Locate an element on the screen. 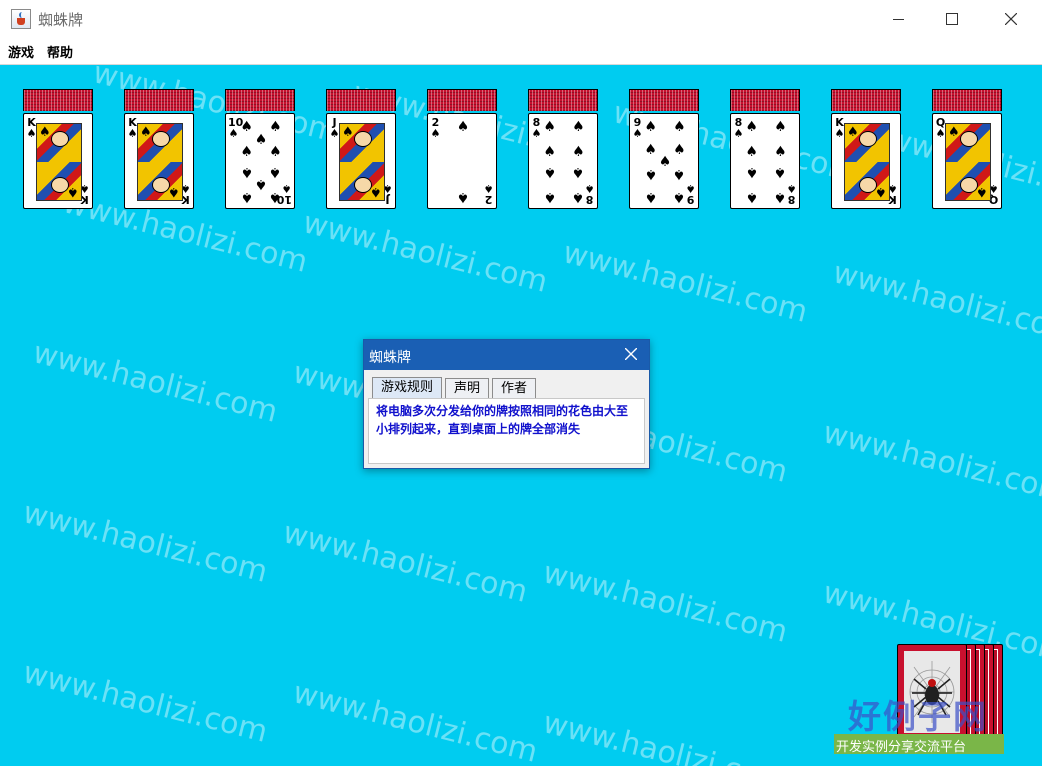 This screenshot has height=766, width=1042. dialog-close-icon is located at coordinates (631, 354).